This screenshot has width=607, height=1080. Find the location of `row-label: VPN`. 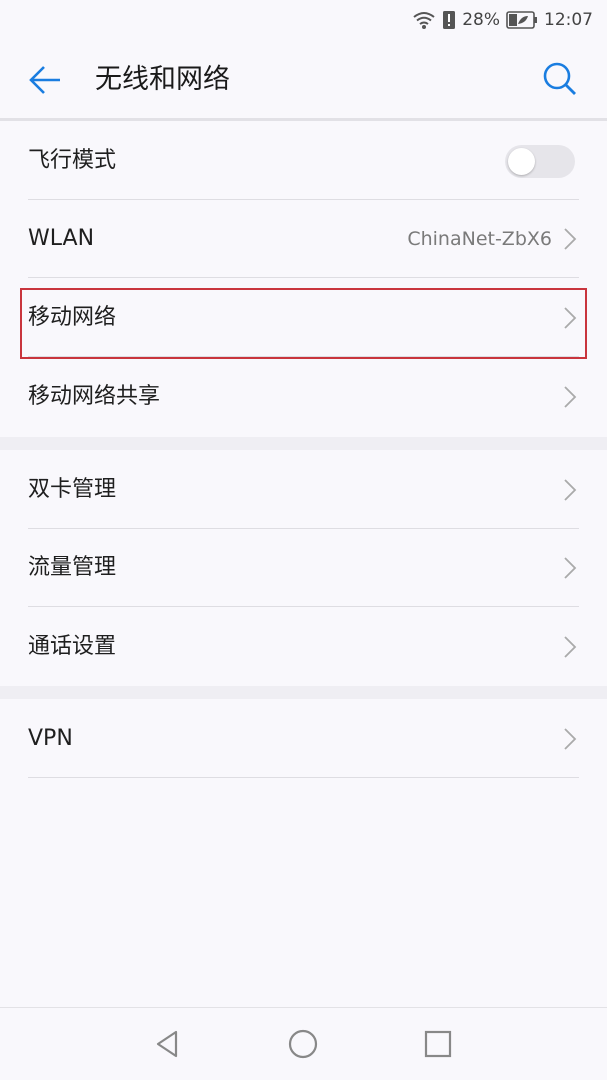

row-label: VPN is located at coordinates (50, 738).